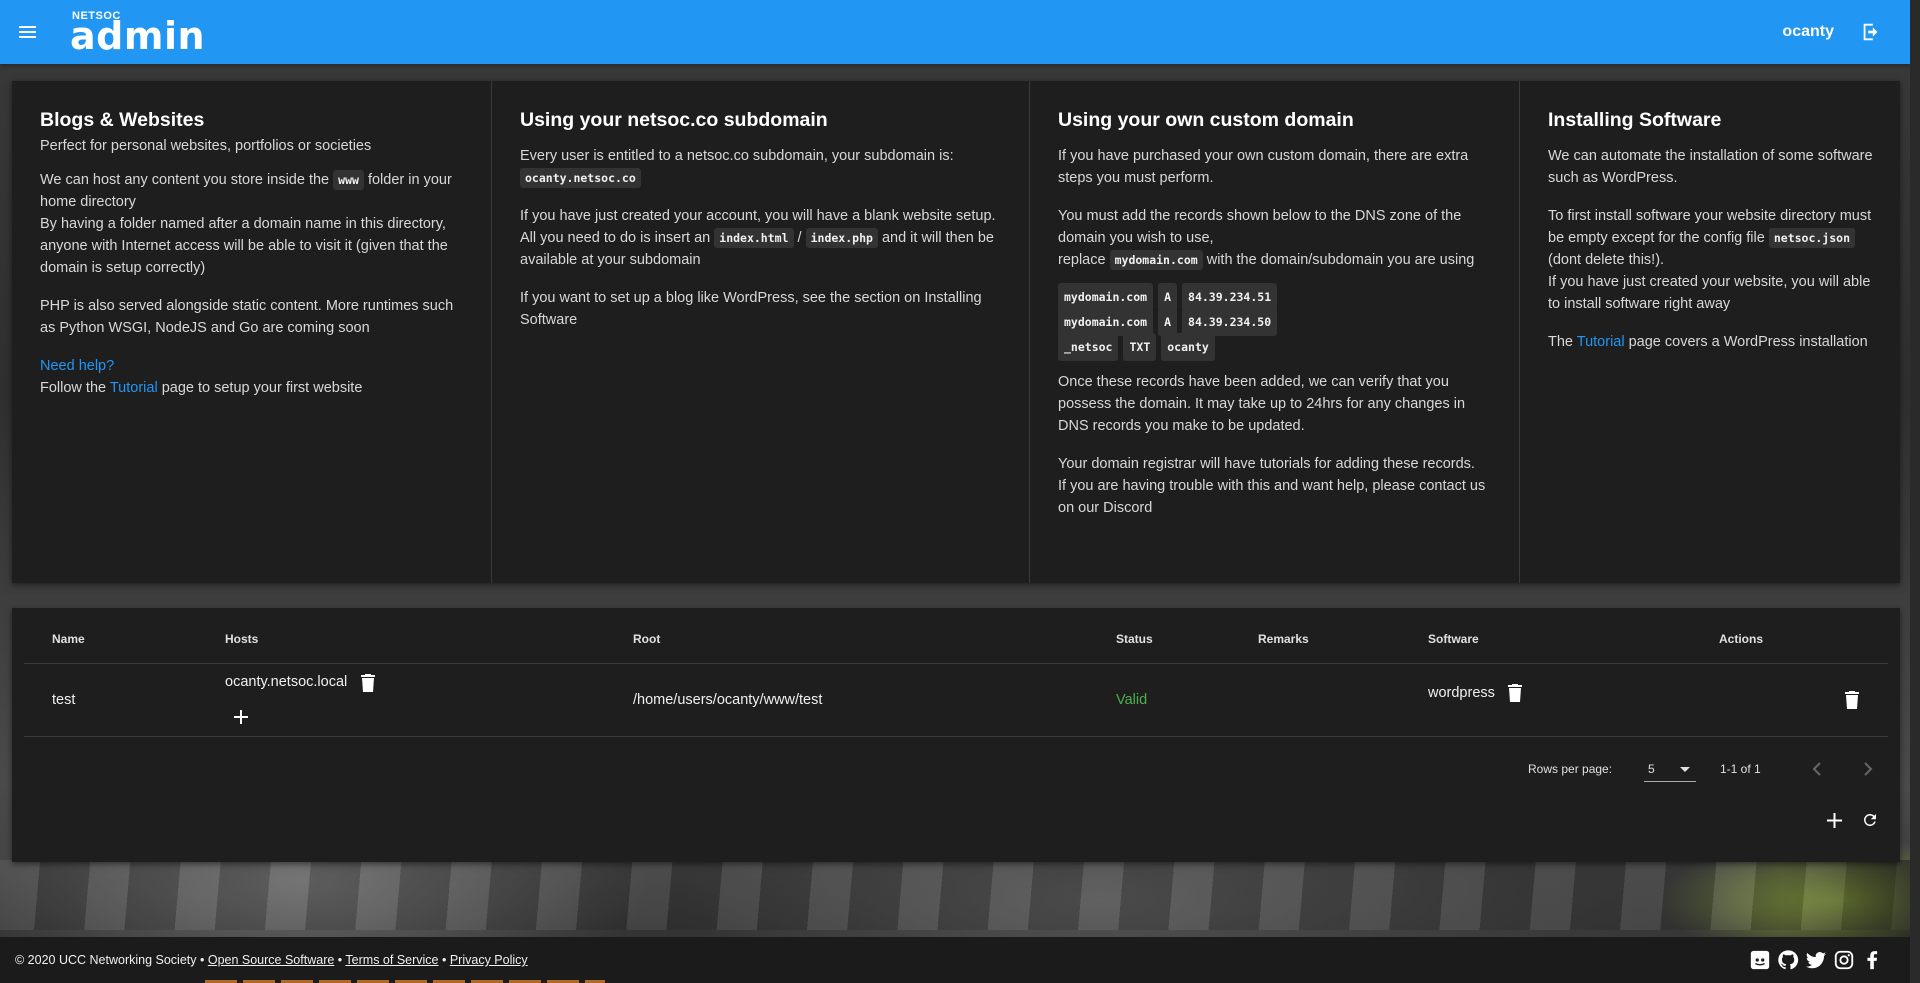 This screenshot has height=983, width=1920. What do you see at coordinates (1816, 960) in the screenshot?
I see `twitter-link` at bounding box center [1816, 960].